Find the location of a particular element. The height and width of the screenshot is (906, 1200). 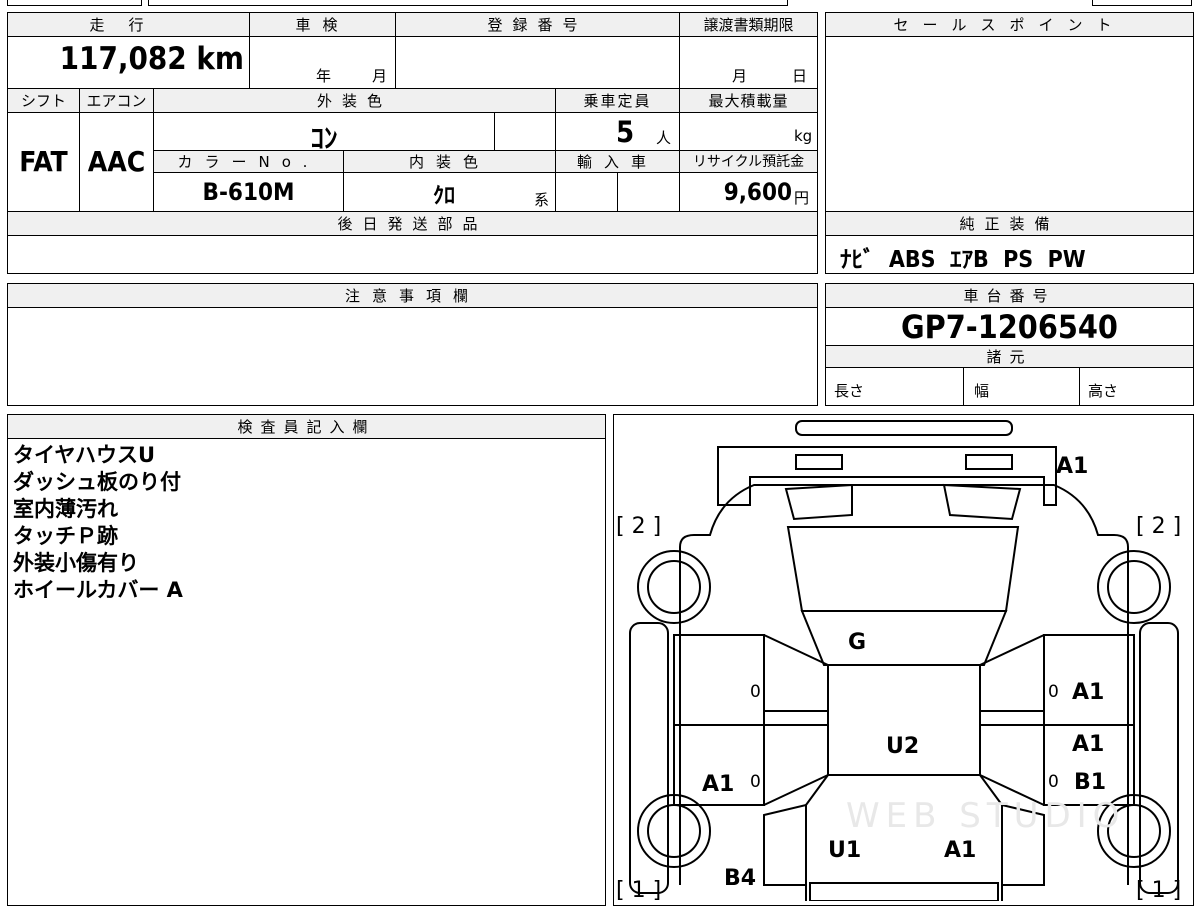

damage-mark-hood-left: U1 is located at coordinates (844, 850).